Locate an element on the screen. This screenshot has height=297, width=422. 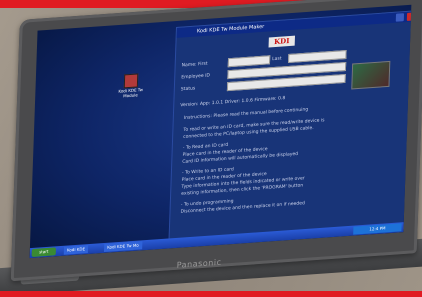
bottom-red-border is located at coordinates (211, 294).